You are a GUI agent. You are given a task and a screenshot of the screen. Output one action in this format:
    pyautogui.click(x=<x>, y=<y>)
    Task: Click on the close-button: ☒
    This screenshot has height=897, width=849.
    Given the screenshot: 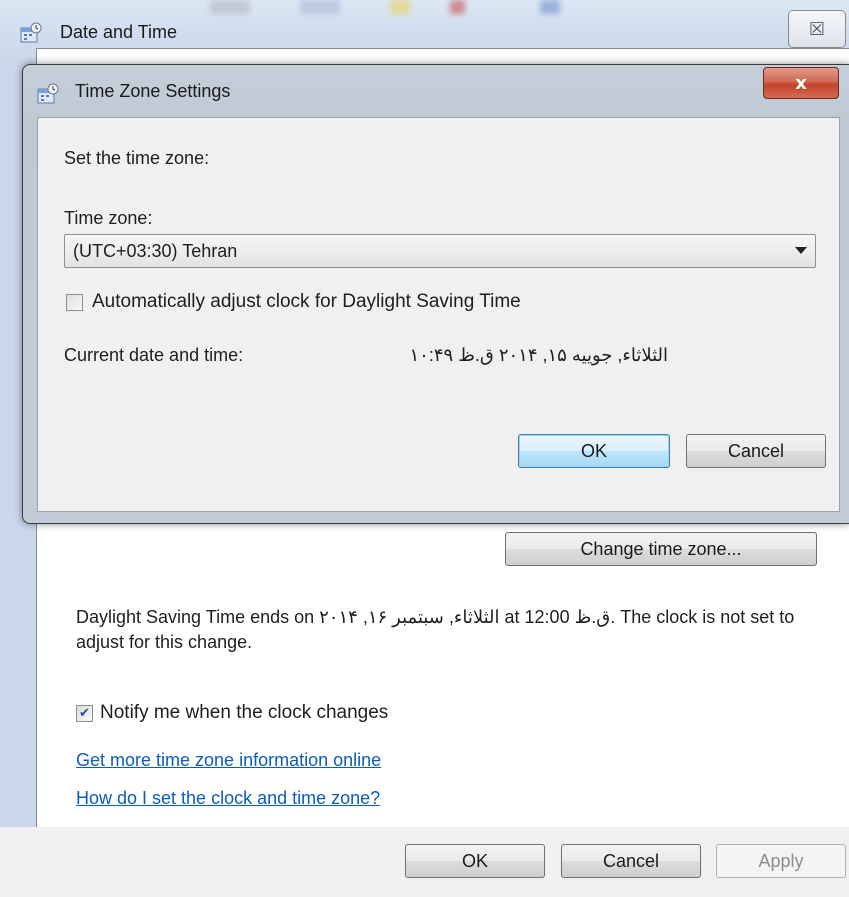 What is the action you would take?
    pyautogui.click(x=817, y=29)
    